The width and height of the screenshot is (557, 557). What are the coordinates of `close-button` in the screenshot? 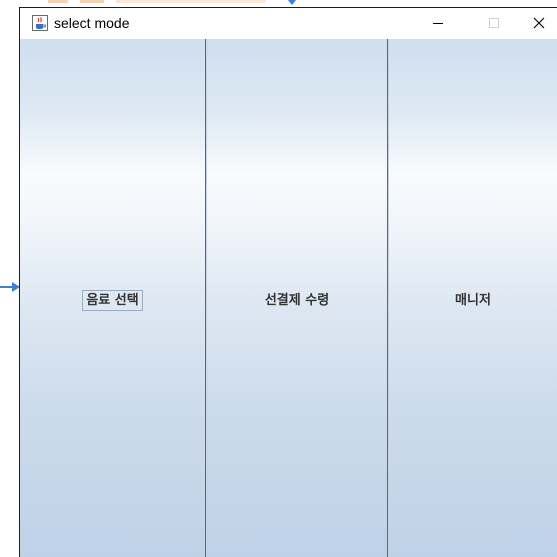 It's located at (536, 23).